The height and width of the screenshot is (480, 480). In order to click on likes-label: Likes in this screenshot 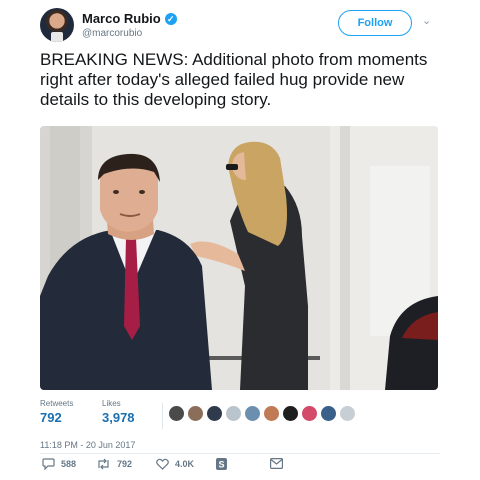, I will do `click(111, 403)`.